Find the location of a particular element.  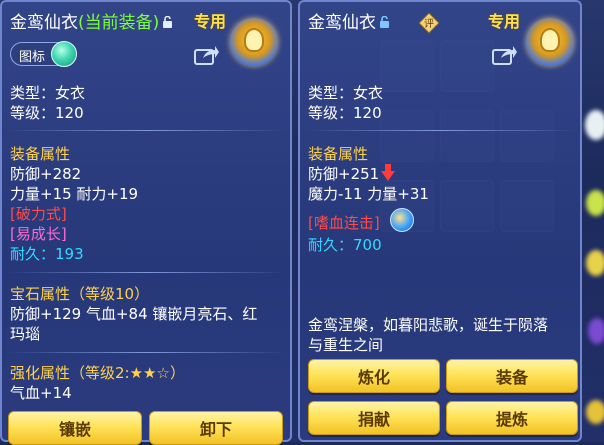

rate-badge-icon: 评 is located at coordinates (429, 23).